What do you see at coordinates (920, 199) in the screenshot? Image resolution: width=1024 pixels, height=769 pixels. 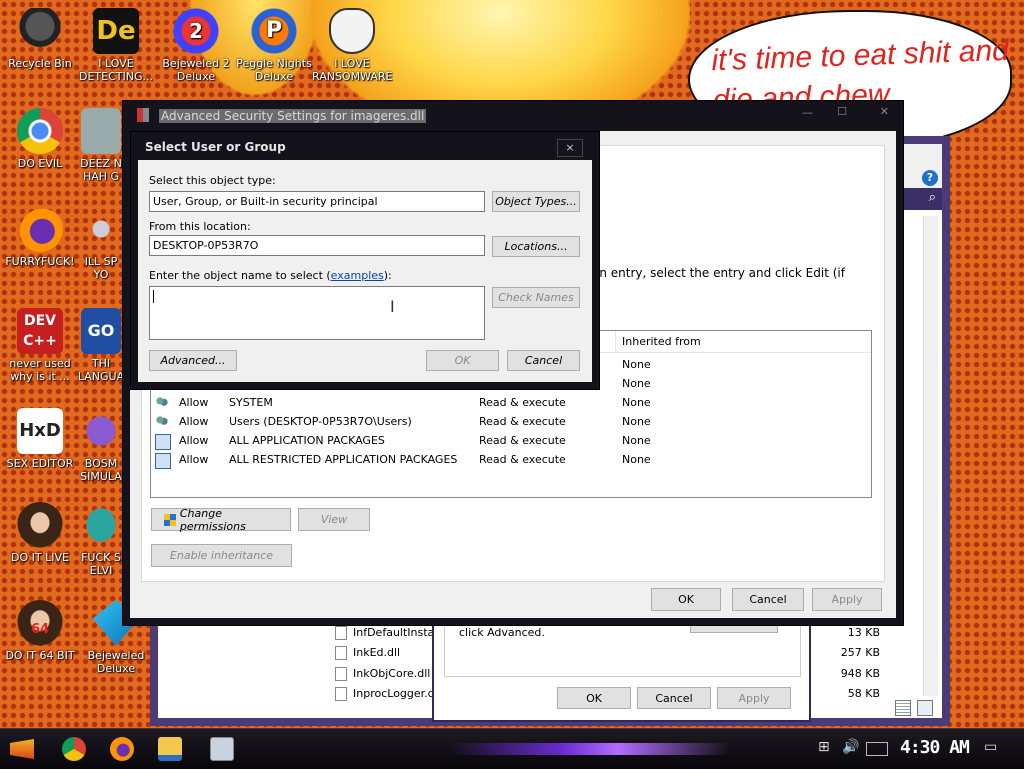 I see `explorer-search-box: ⌕` at bounding box center [920, 199].